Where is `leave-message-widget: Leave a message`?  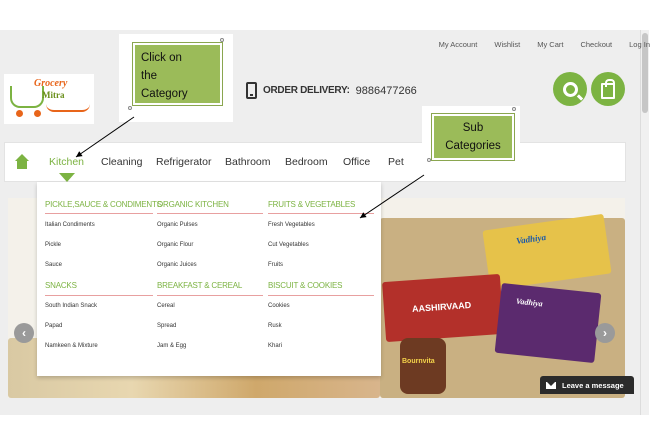
leave-message-widget: Leave a message is located at coordinates (587, 385).